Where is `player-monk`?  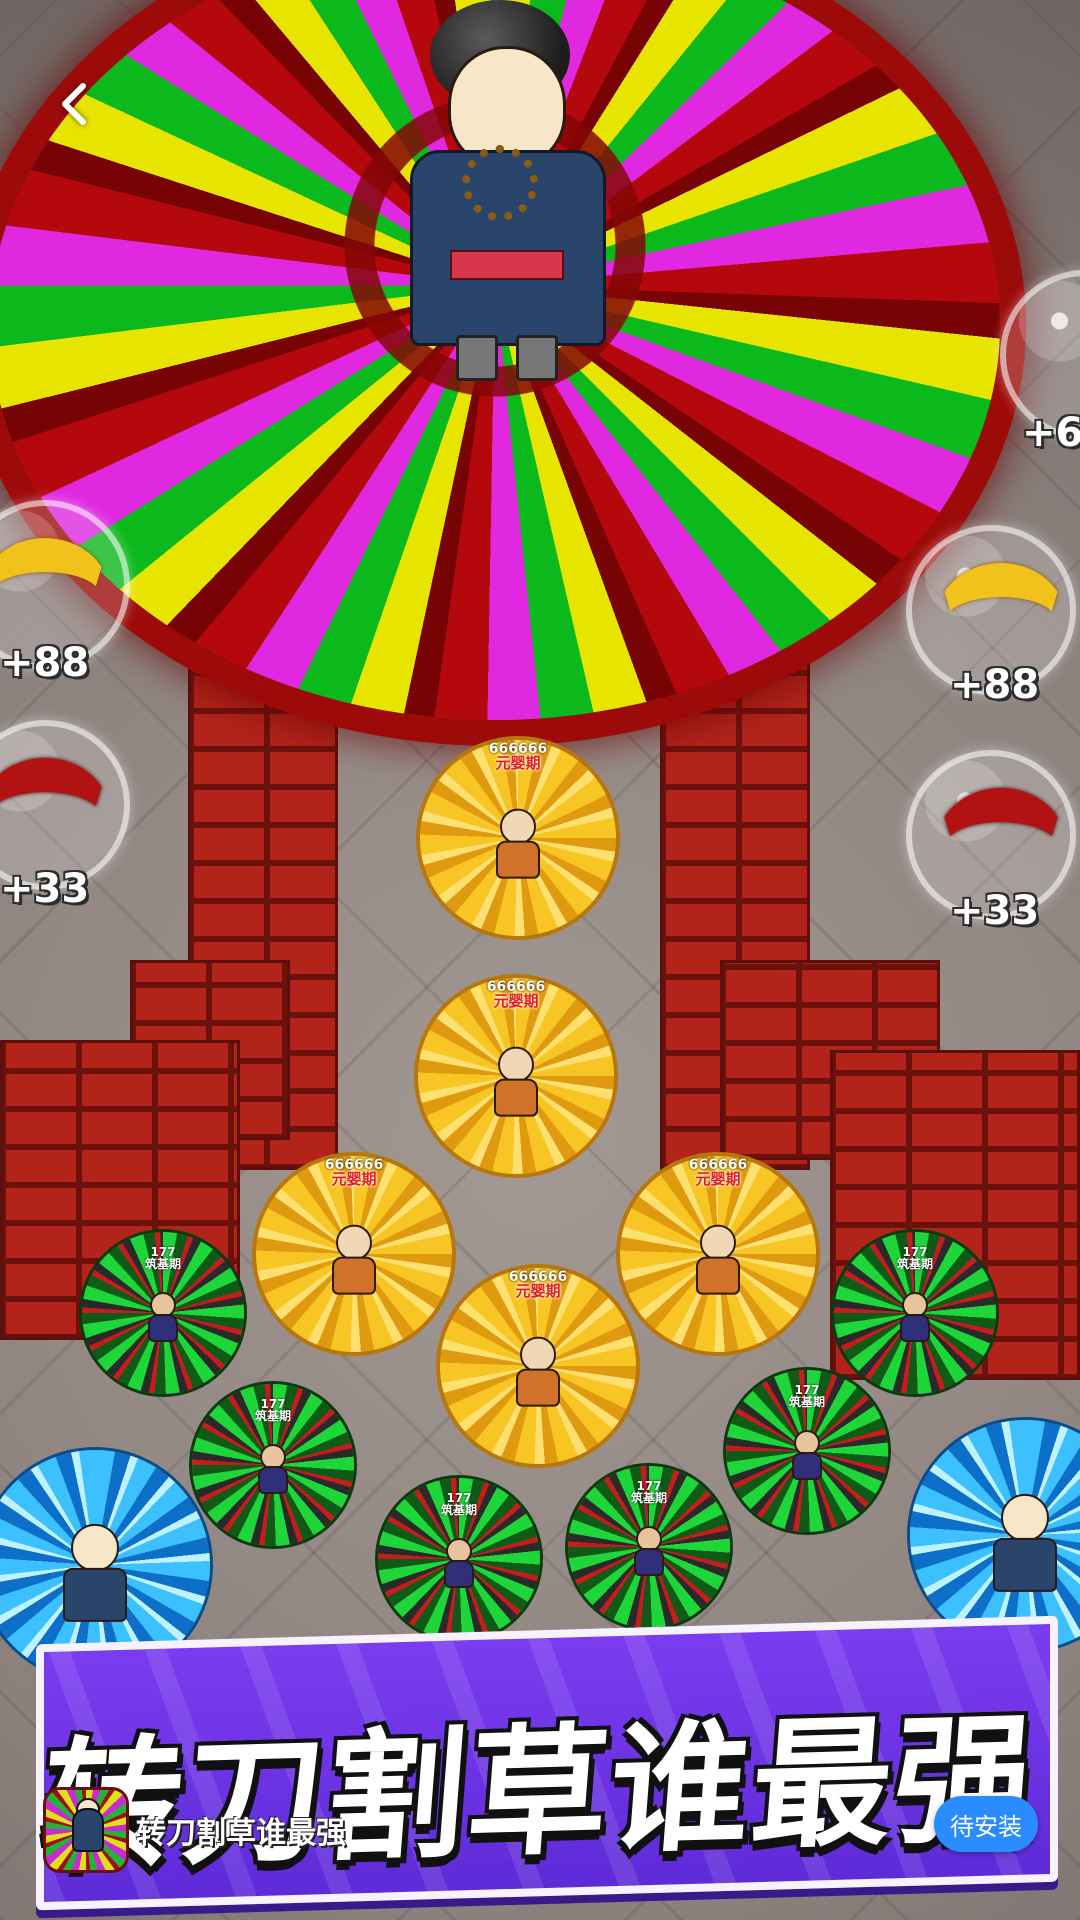
player-monk is located at coordinates (510, 195).